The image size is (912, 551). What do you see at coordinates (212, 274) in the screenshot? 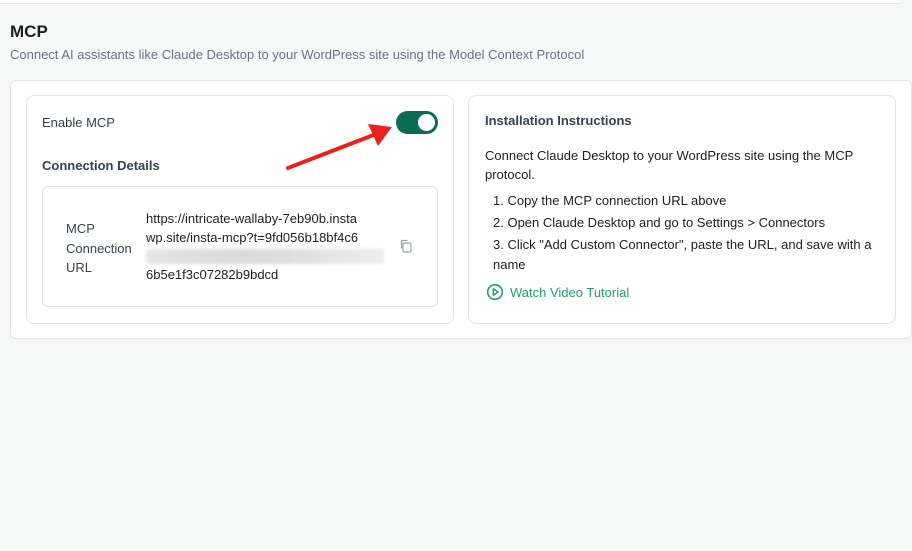
I see `connection-url-line-3: 6b5e1f3c07282b9bdcd` at bounding box center [212, 274].